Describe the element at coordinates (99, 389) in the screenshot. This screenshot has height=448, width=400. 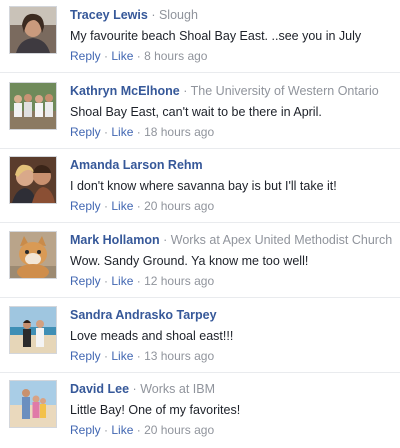
I see `author-name: David Lee` at that location.